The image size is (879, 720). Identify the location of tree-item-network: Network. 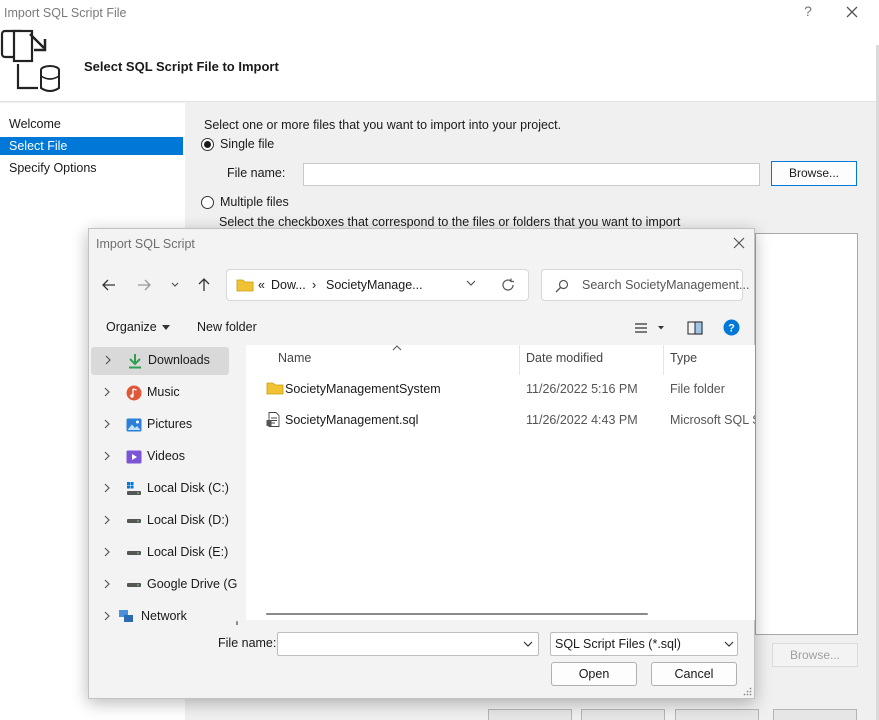
(159, 614).